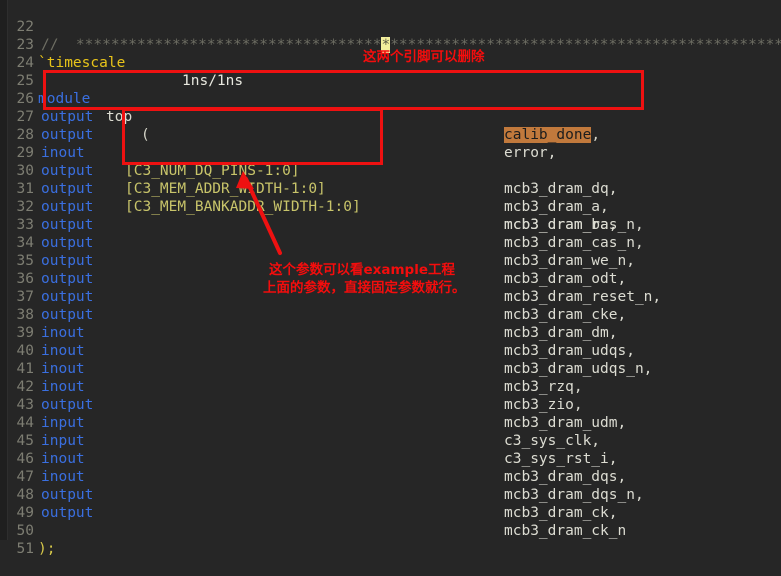 The height and width of the screenshot is (576, 781). I want to click on code-line-39: 39 inout mcb3_dram_udqs_n,, so click(390, 341).